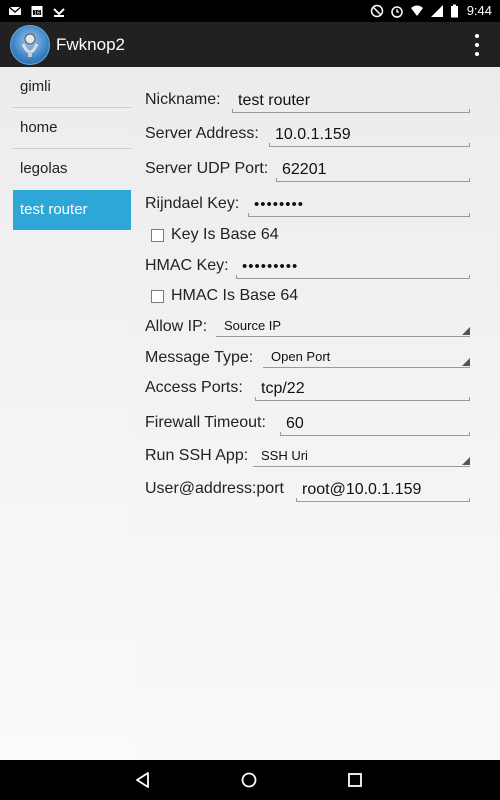  What do you see at coordinates (235, 295) in the screenshot?
I see `hmac-base64-label: HMAC Is Base 64` at bounding box center [235, 295].